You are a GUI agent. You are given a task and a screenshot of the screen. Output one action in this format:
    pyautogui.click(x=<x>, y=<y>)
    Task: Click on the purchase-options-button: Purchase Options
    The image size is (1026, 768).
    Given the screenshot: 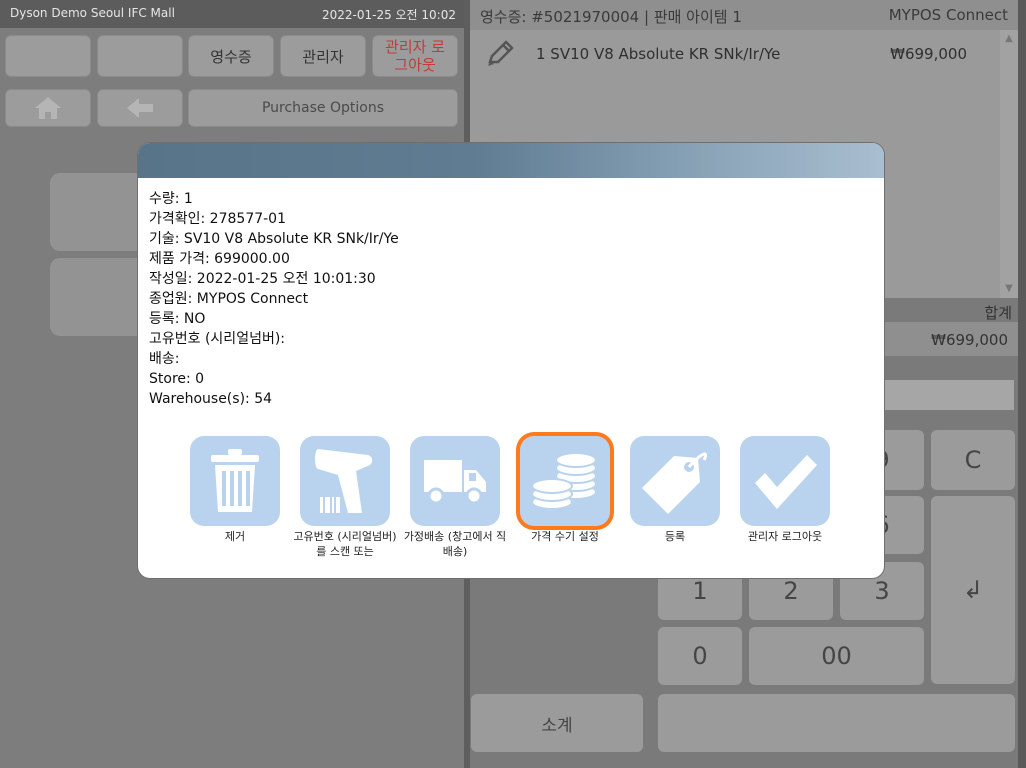 What is the action you would take?
    pyautogui.click(x=323, y=108)
    